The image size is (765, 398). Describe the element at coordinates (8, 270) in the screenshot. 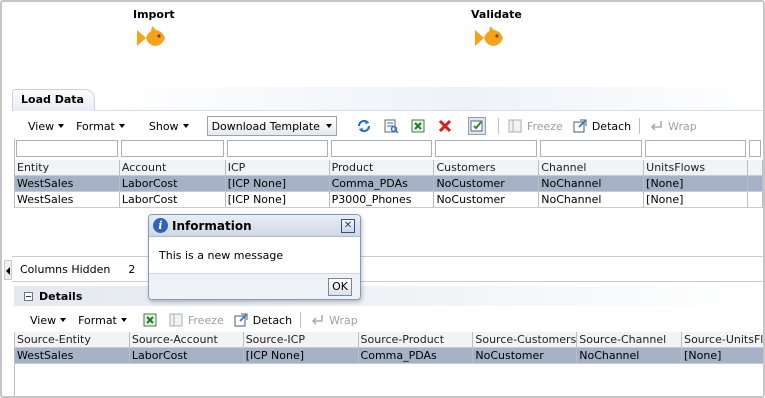

I see `panel-splitter` at that location.